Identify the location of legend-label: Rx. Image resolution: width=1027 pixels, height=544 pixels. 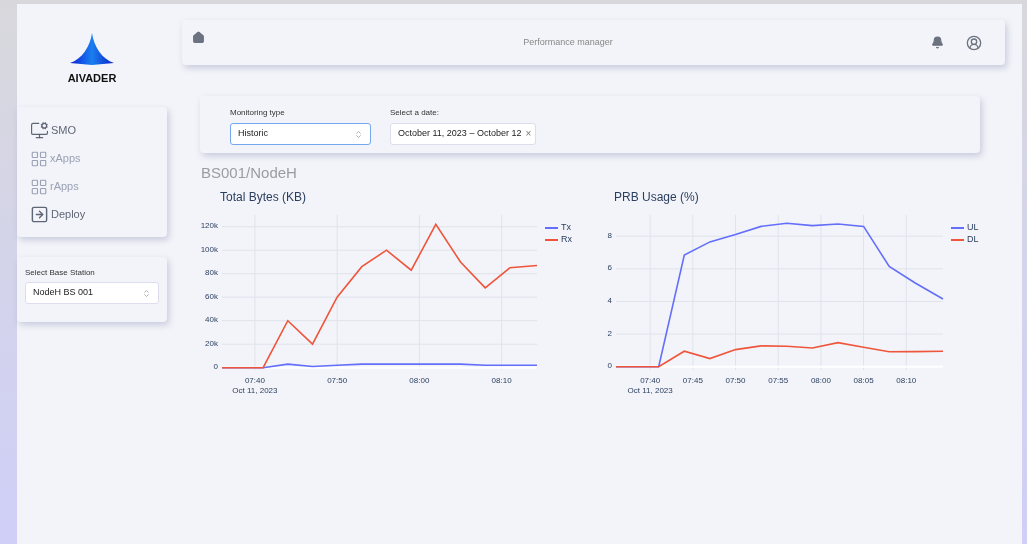
(566, 239).